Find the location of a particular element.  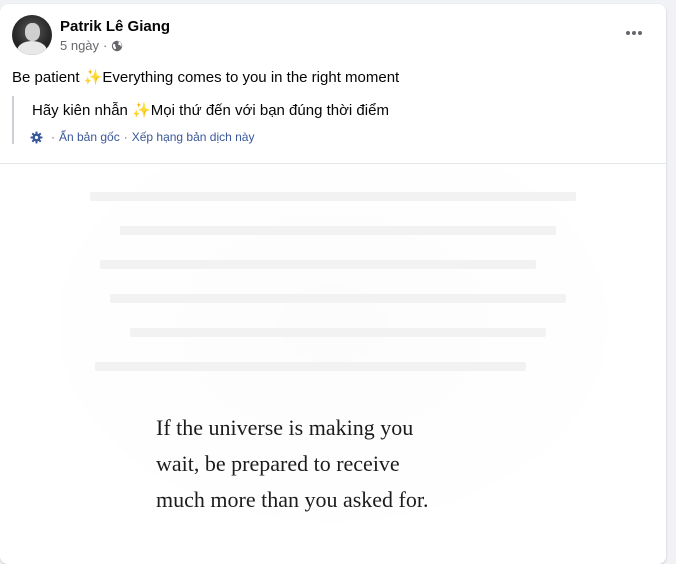

author-name: Patrik Lê Giang is located at coordinates (115, 26).